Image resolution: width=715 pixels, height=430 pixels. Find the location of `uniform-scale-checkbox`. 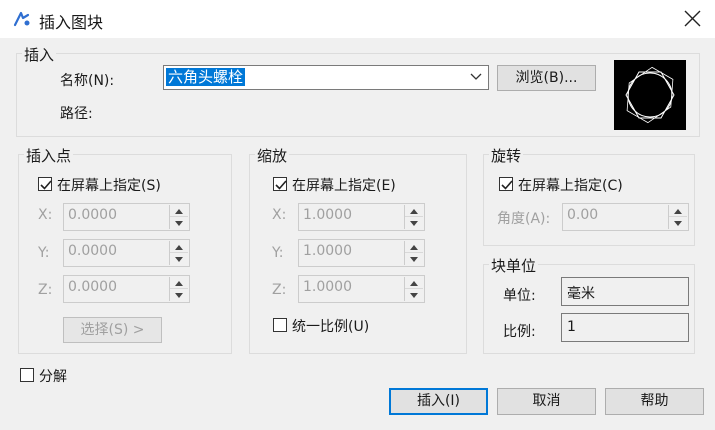

uniform-scale-checkbox is located at coordinates (280, 325).